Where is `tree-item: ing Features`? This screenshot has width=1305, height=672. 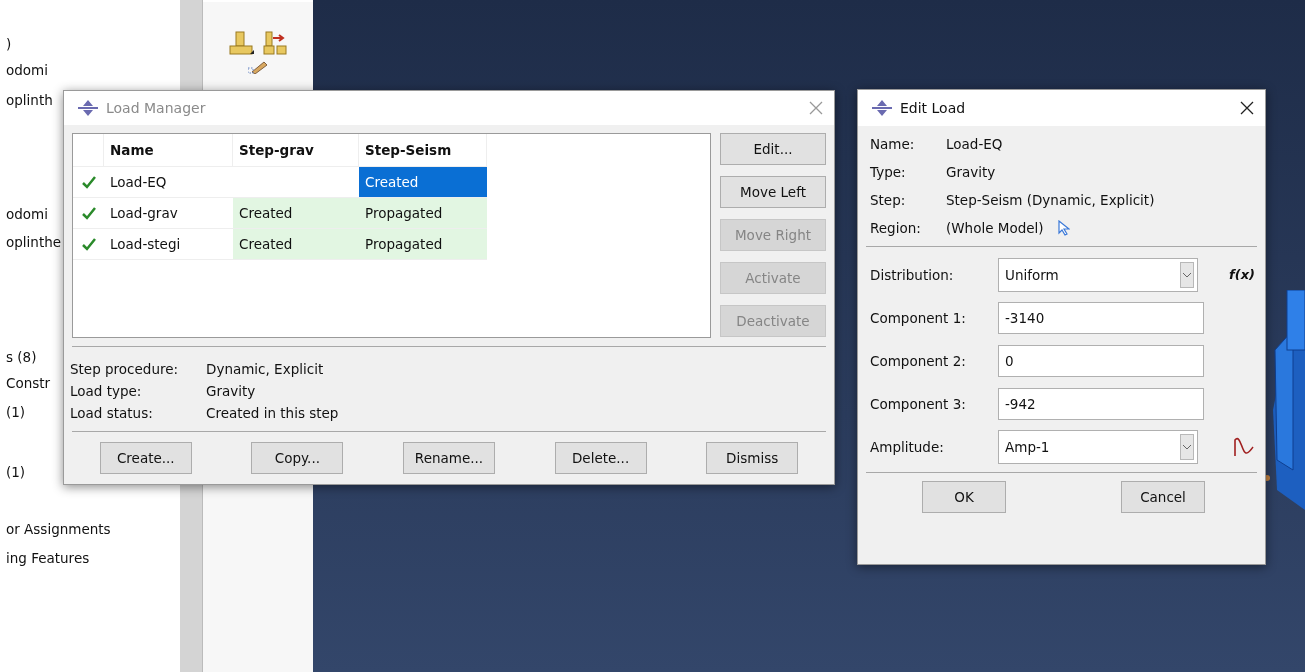 tree-item: ing Features is located at coordinates (48, 558).